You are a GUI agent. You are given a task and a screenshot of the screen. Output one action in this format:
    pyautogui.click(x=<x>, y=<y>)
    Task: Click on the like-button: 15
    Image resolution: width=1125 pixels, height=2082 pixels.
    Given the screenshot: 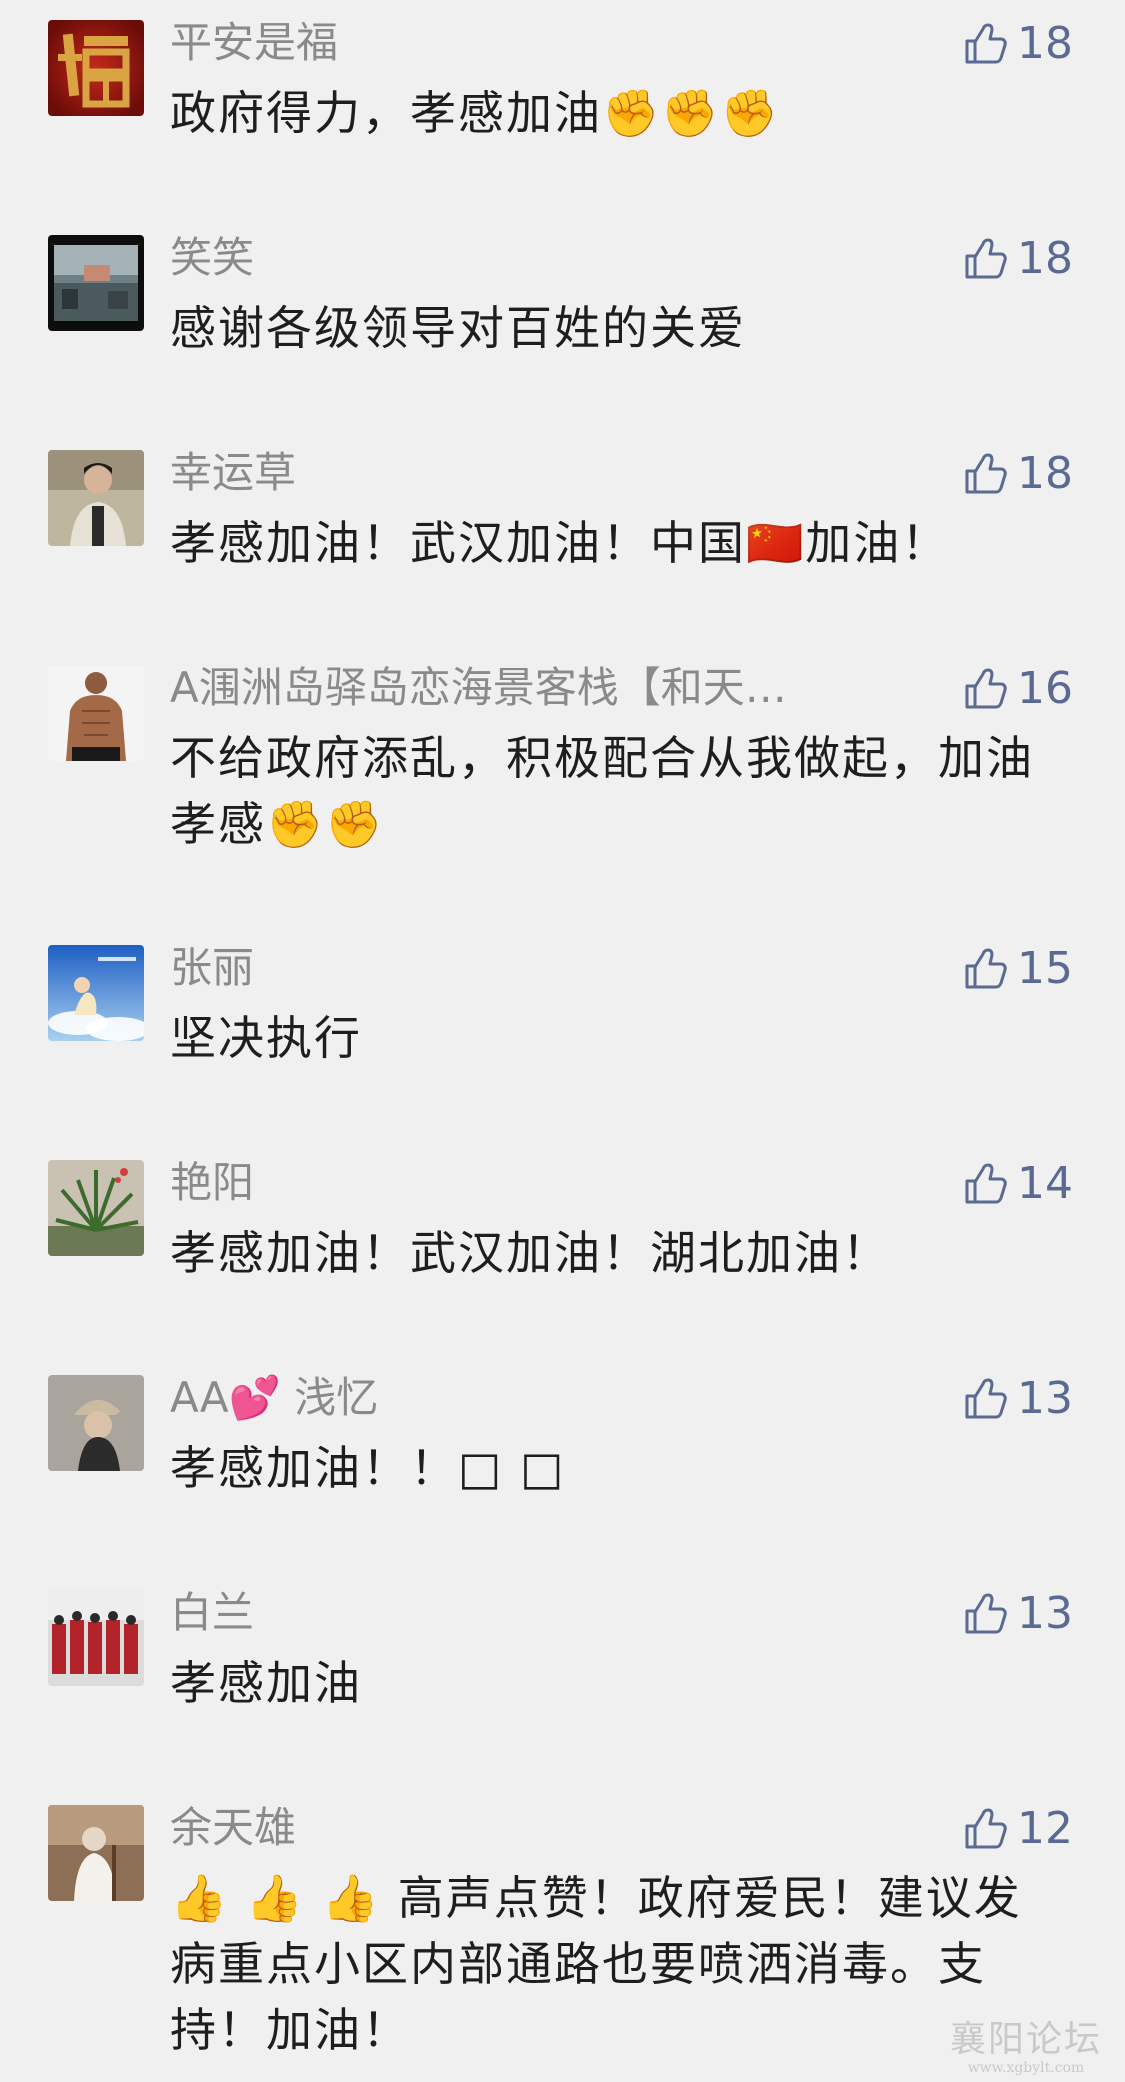 What is the action you would take?
    pyautogui.click(x=1017, y=969)
    